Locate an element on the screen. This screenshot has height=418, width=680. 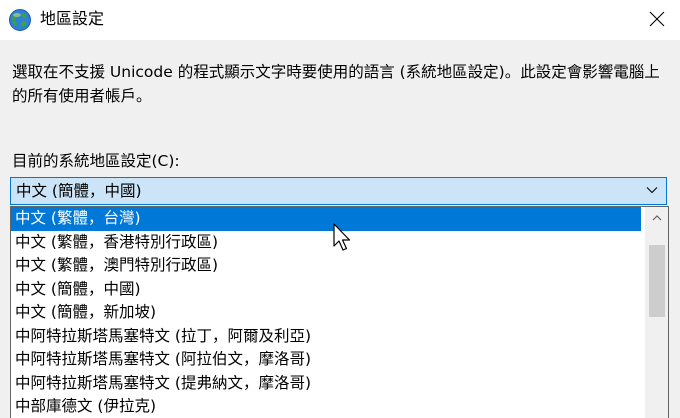
combobox-value: 中文 (簡體，中國) is located at coordinates (79, 191).